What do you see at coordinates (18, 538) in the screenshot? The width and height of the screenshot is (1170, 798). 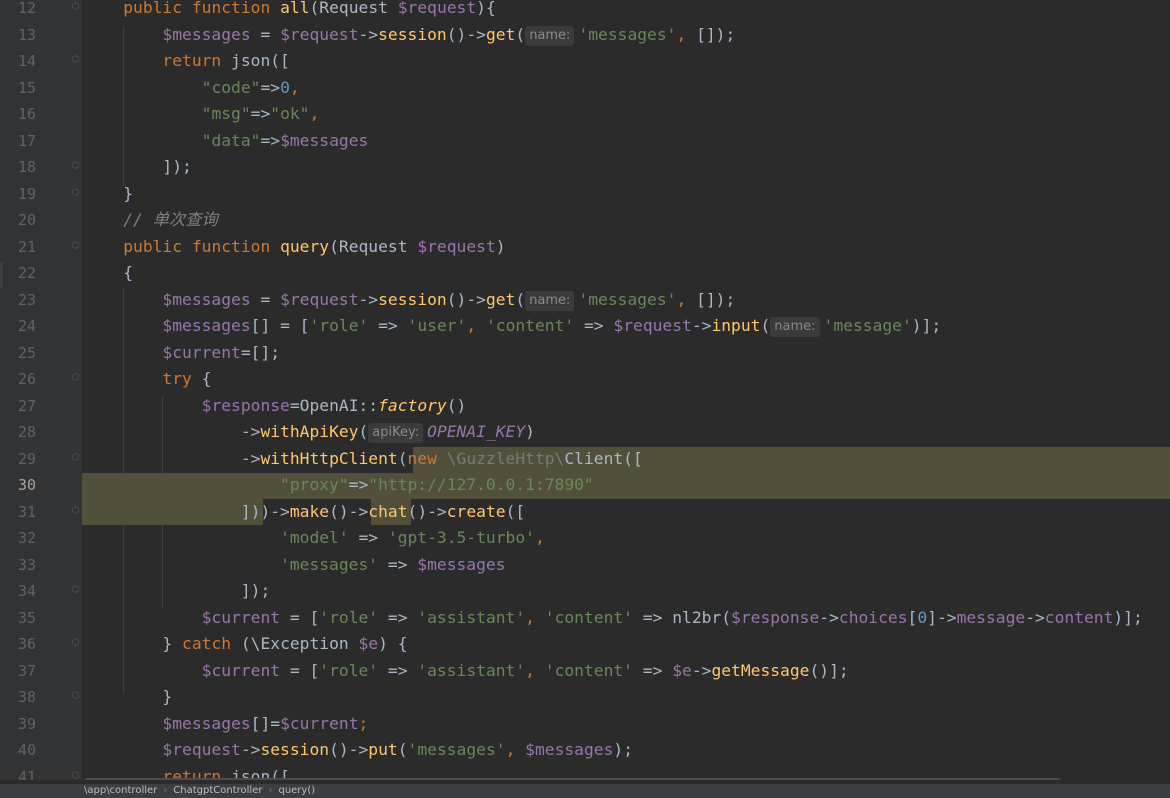 I see `line-number: 32` at bounding box center [18, 538].